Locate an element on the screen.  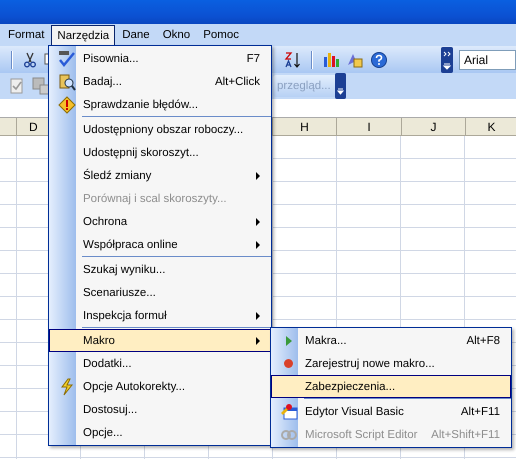
menu-bar-item: Pomoc is located at coordinates (221, 35).